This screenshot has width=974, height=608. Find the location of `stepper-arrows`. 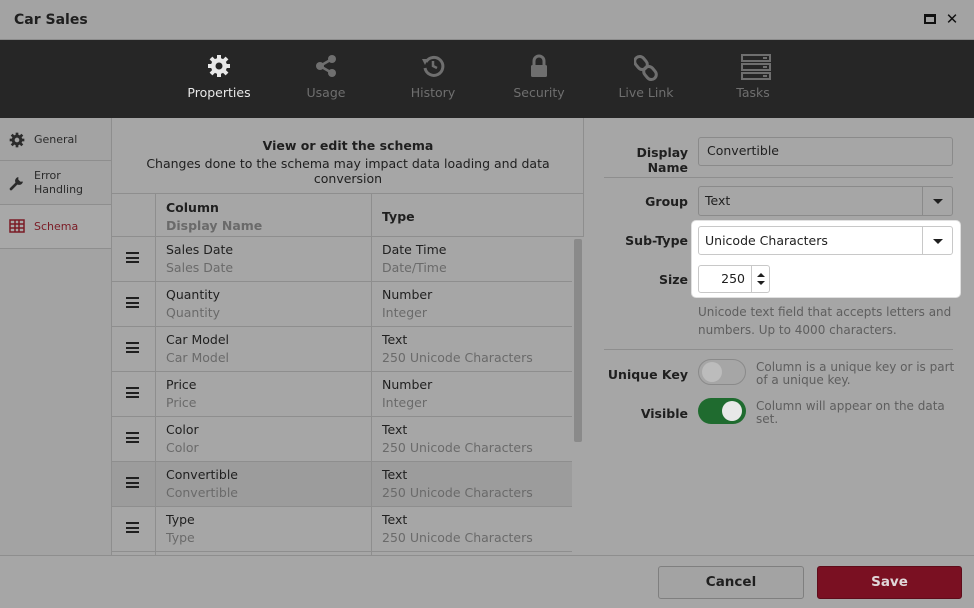

stepper-arrows is located at coordinates (760, 279).